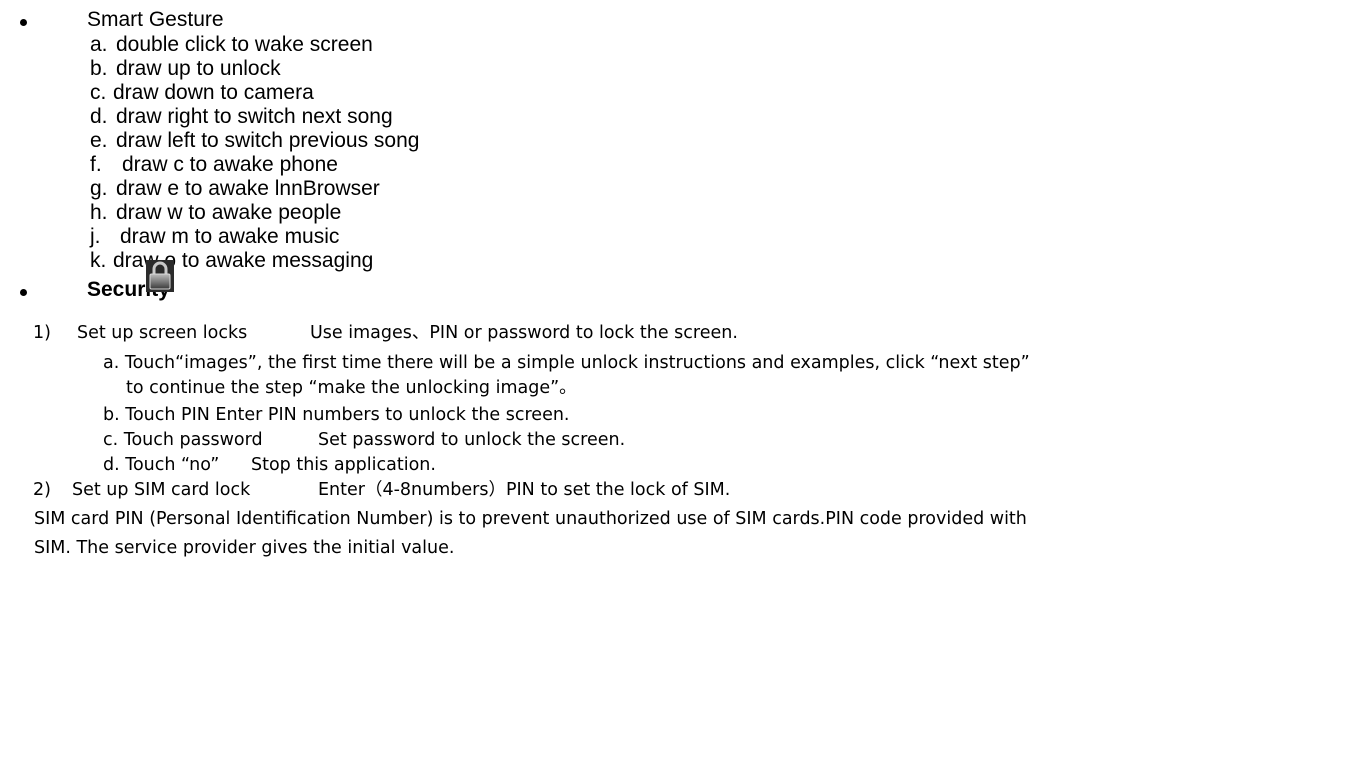  What do you see at coordinates (254, 116) in the screenshot?
I see `gesture-item: draw right to switch next song` at bounding box center [254, 116].